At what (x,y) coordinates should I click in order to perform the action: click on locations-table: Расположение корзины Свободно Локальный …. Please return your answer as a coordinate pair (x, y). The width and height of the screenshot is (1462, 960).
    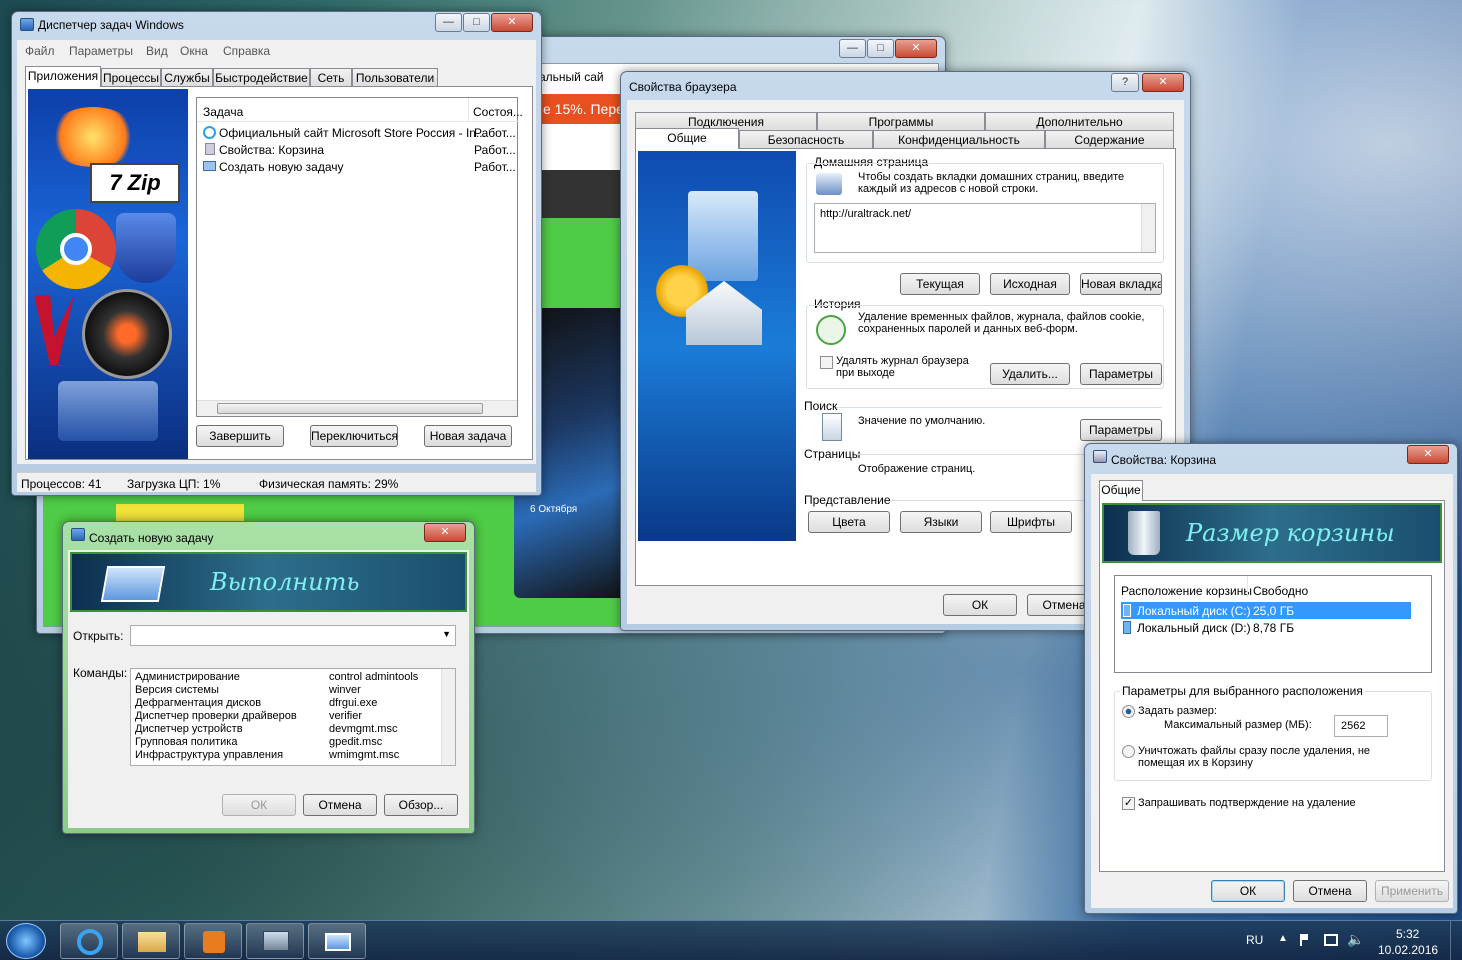
    Looking at the image, I should click on (1273, 624).